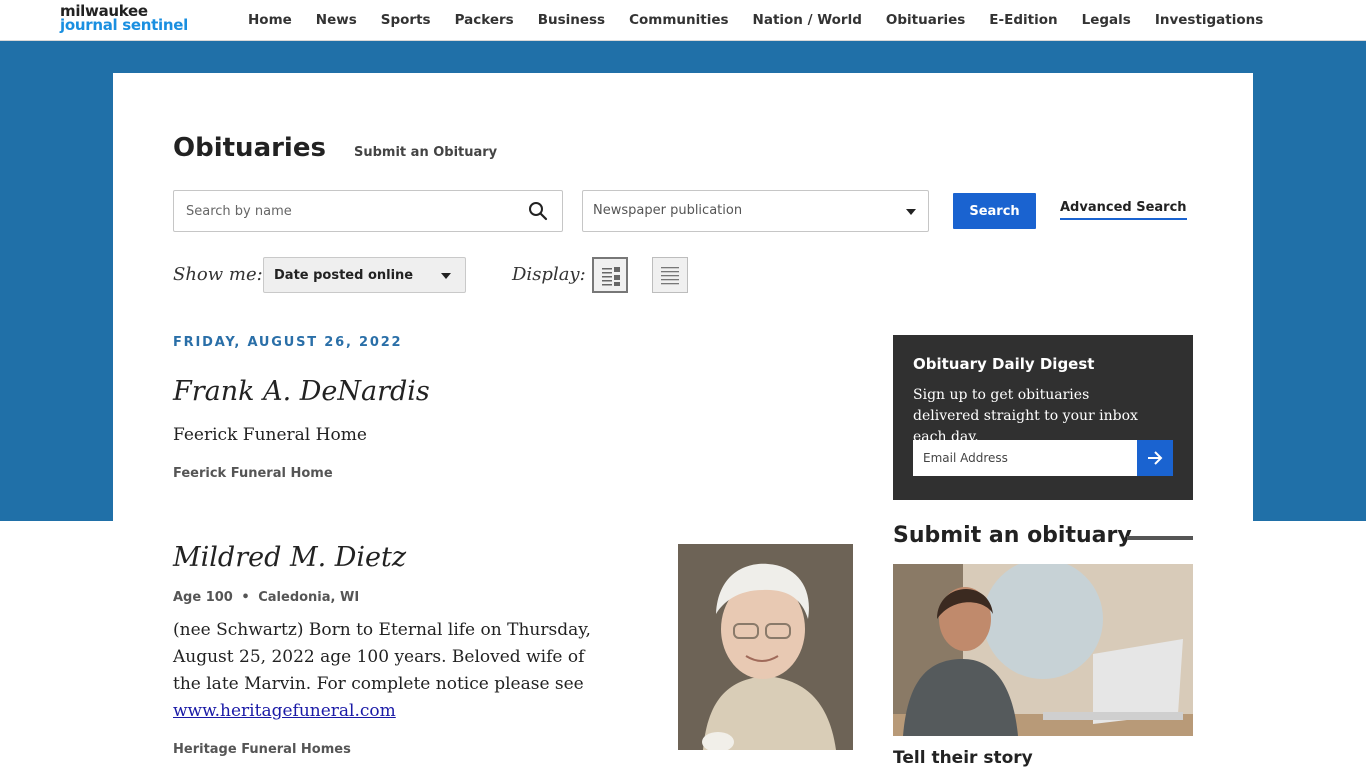  What do you see at coordinates (425, 152) in the screenshot?
I see `submit-obituary-link: Submit an Obituary` at bounding box center [425, 152].